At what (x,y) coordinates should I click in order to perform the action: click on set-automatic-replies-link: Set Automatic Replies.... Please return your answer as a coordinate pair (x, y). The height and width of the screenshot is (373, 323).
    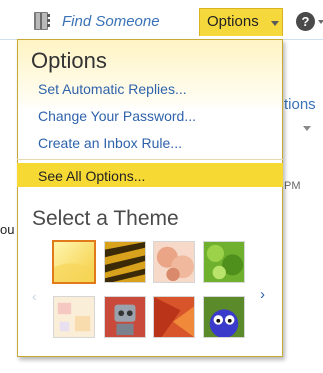
    Looking at the image, I should click on (112, 89).